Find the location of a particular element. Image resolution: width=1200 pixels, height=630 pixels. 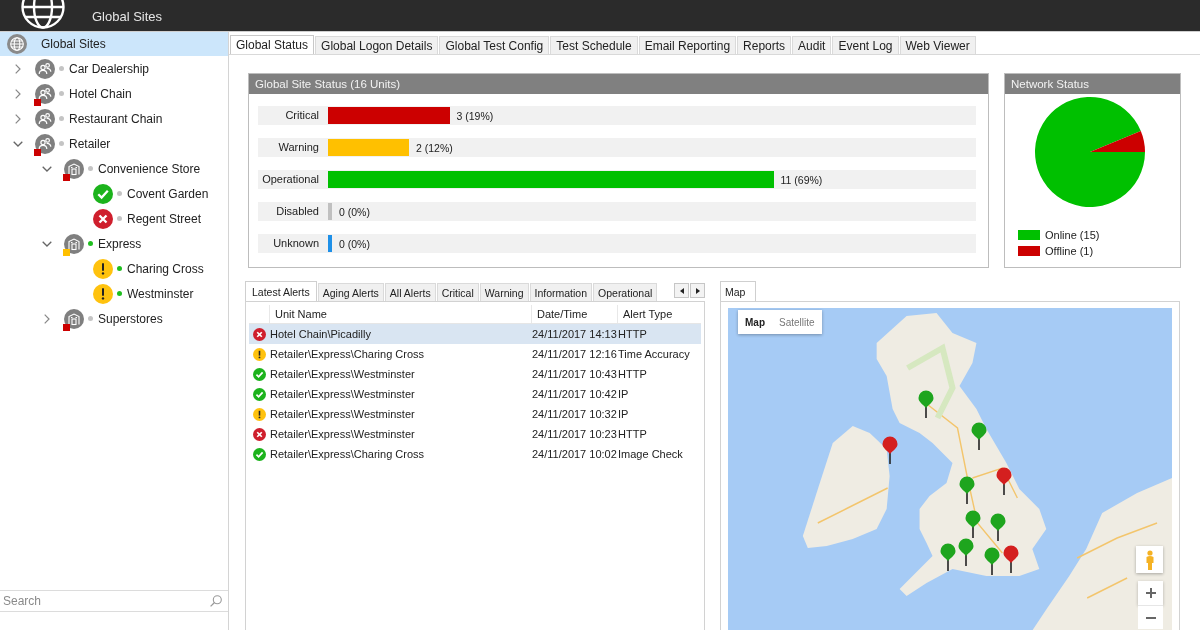

tree-item: Covent Garden is located at coordinates (114, 193).